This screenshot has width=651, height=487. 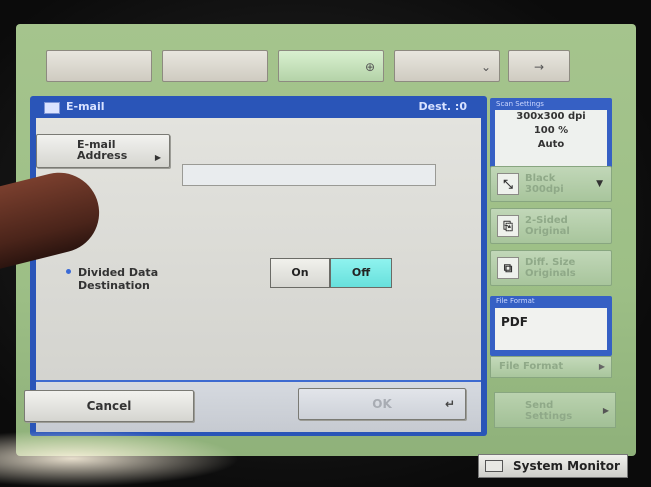 I want to click on diff-size-originals-button: ⧉ Diff. Size Originals, so click(x=551, y=268).